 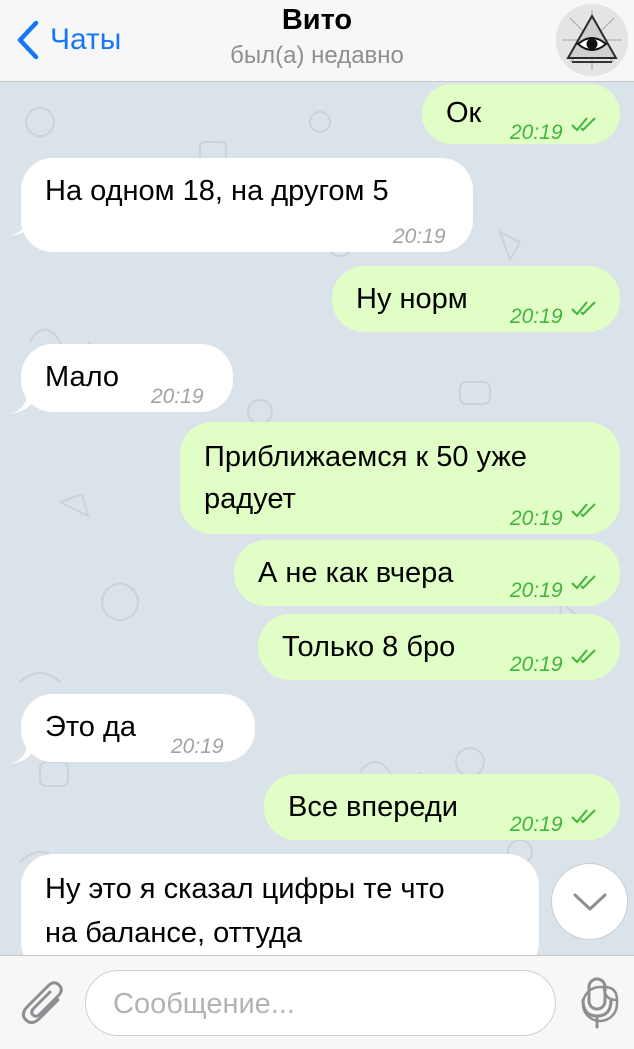 I want to click on chat-header: Чаты Вито был(а) недавно, so click(x=317, y=41).